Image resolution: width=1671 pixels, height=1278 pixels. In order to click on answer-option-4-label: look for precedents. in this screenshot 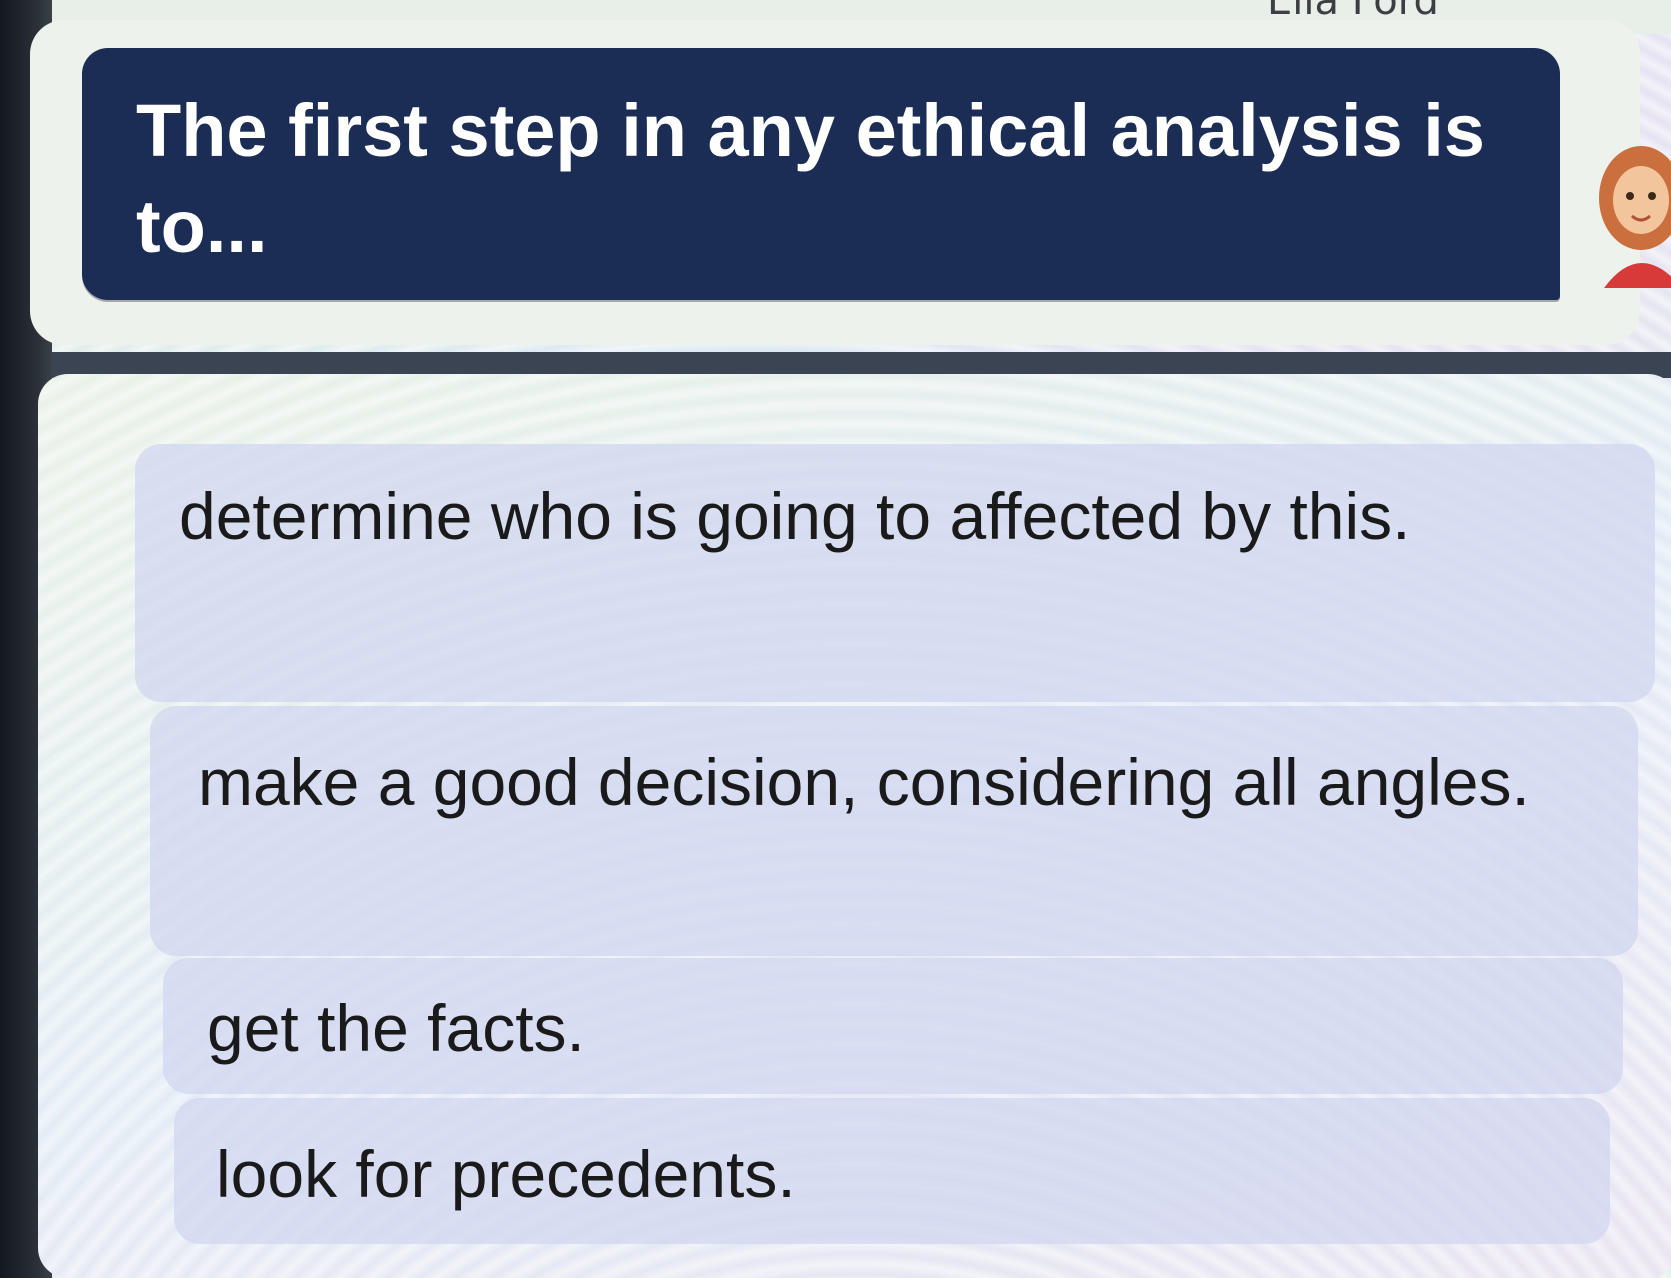, I will do `click(506, 1174)`.